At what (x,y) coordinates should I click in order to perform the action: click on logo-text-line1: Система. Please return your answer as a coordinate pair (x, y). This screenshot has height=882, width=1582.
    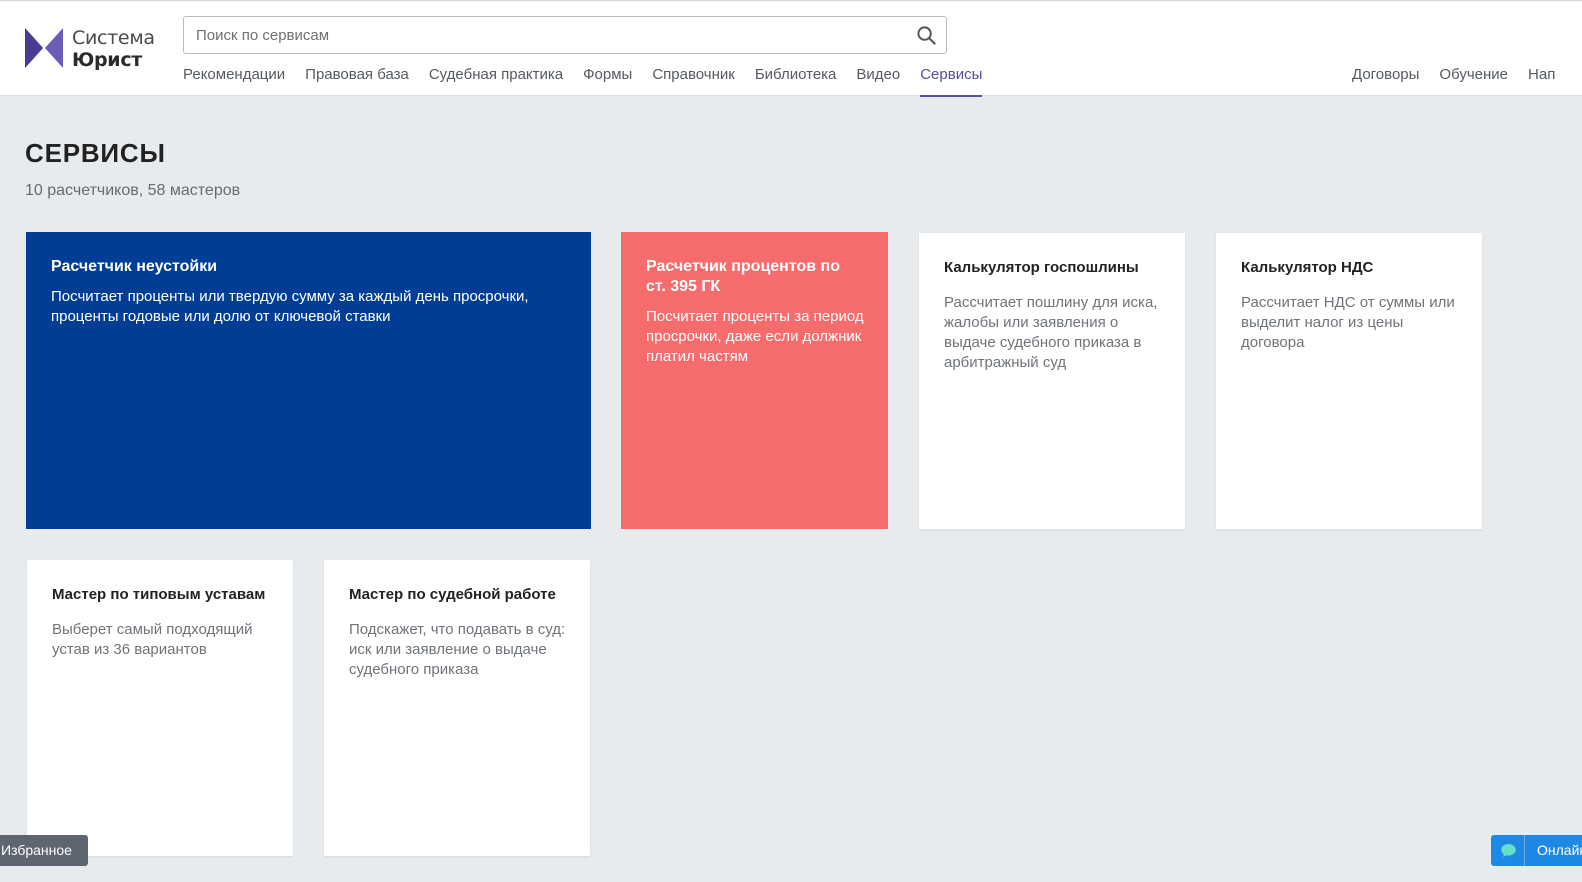
    Looking at the image, I should click on (113, 38).